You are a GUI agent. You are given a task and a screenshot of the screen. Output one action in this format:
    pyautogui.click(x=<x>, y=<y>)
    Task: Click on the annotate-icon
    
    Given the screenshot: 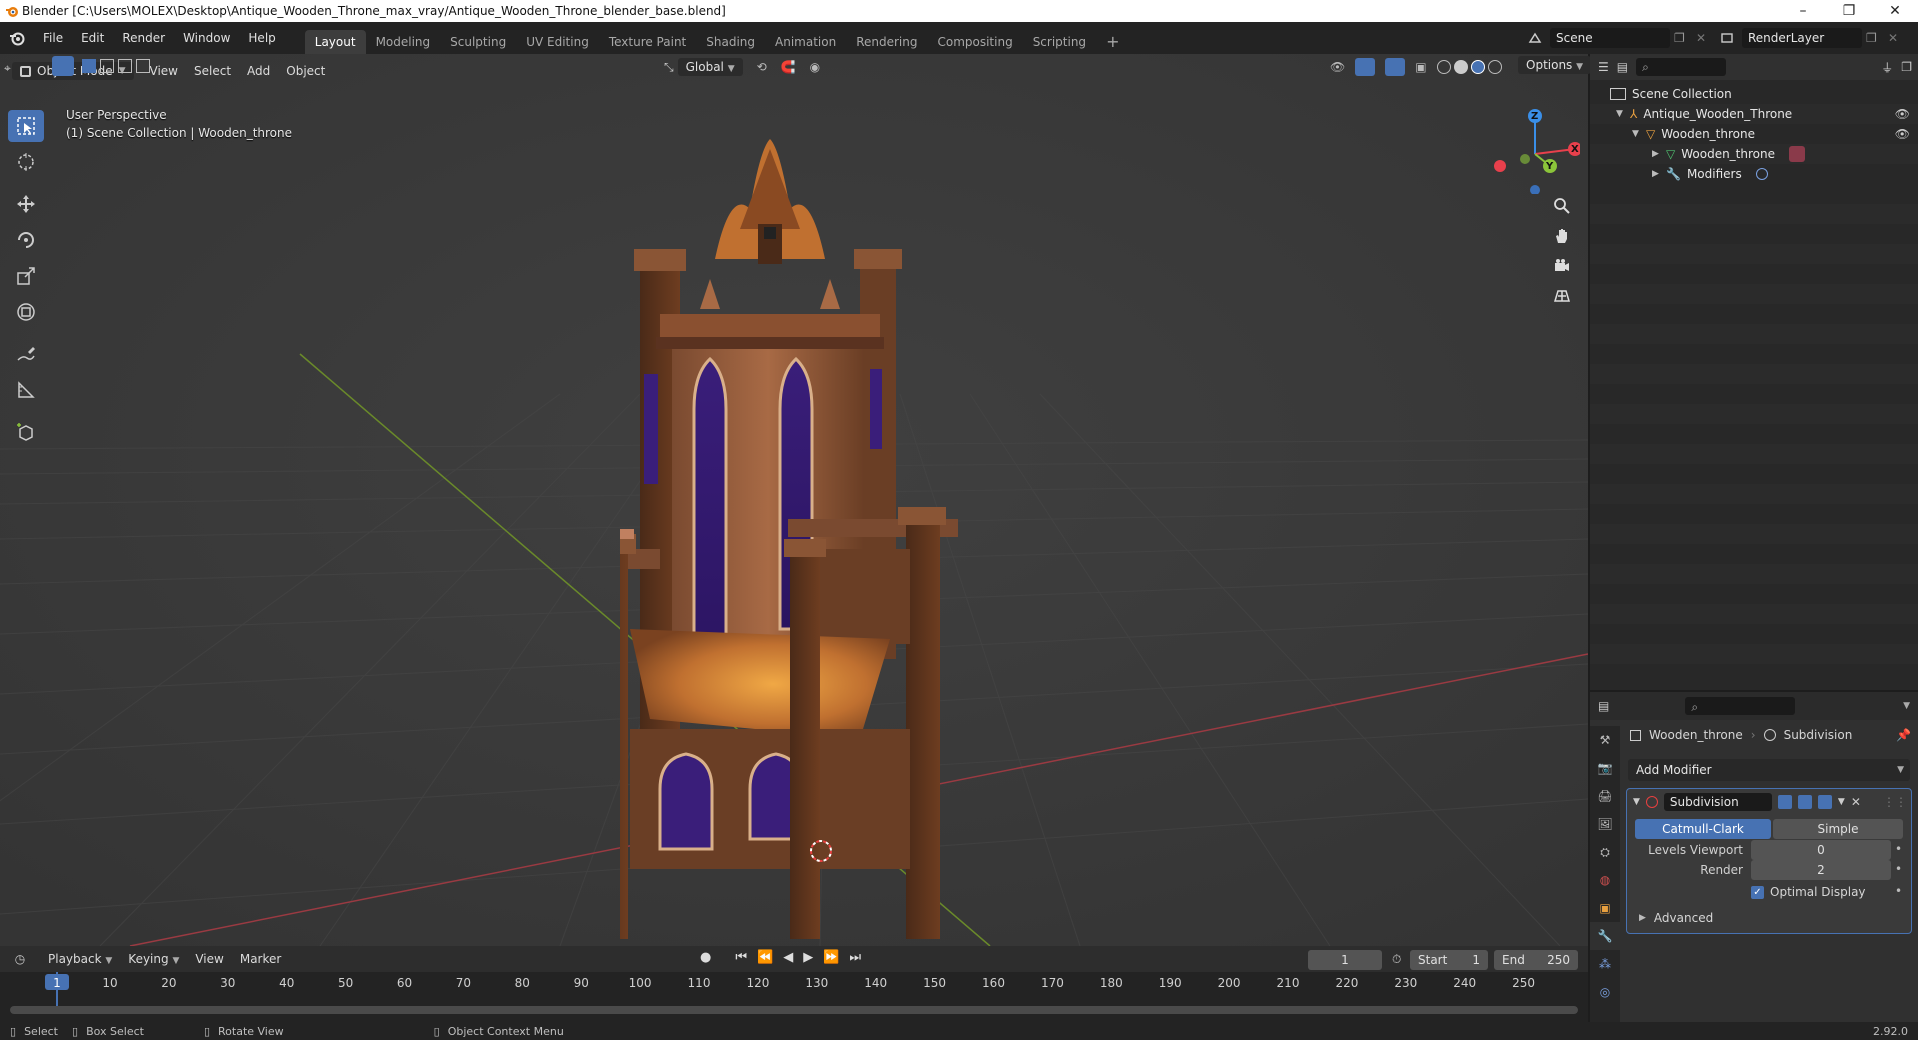 What is the action you would take?
    pyautogui.click(x=26, y=354)
    